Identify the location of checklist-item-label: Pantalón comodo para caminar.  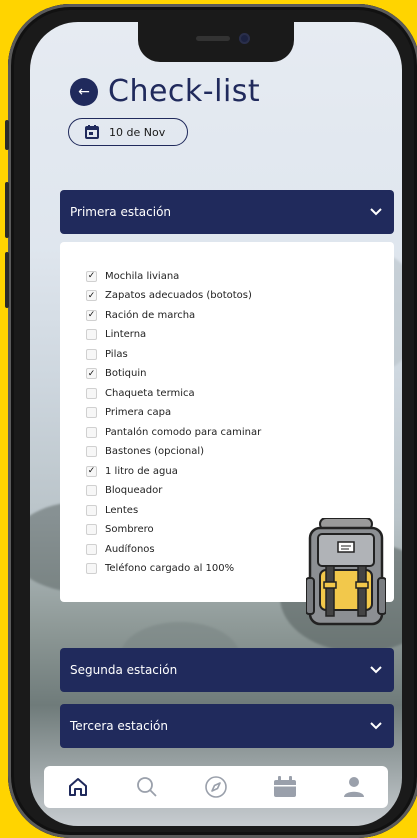
(183, 432).